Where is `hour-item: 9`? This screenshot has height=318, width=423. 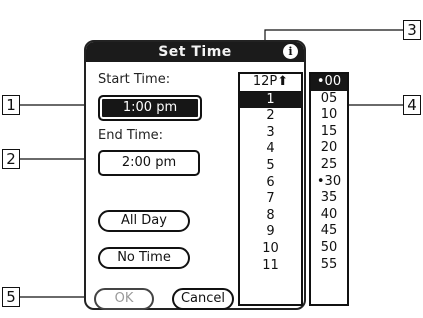
hour-item: 9 is located at coordinates (270, 232).